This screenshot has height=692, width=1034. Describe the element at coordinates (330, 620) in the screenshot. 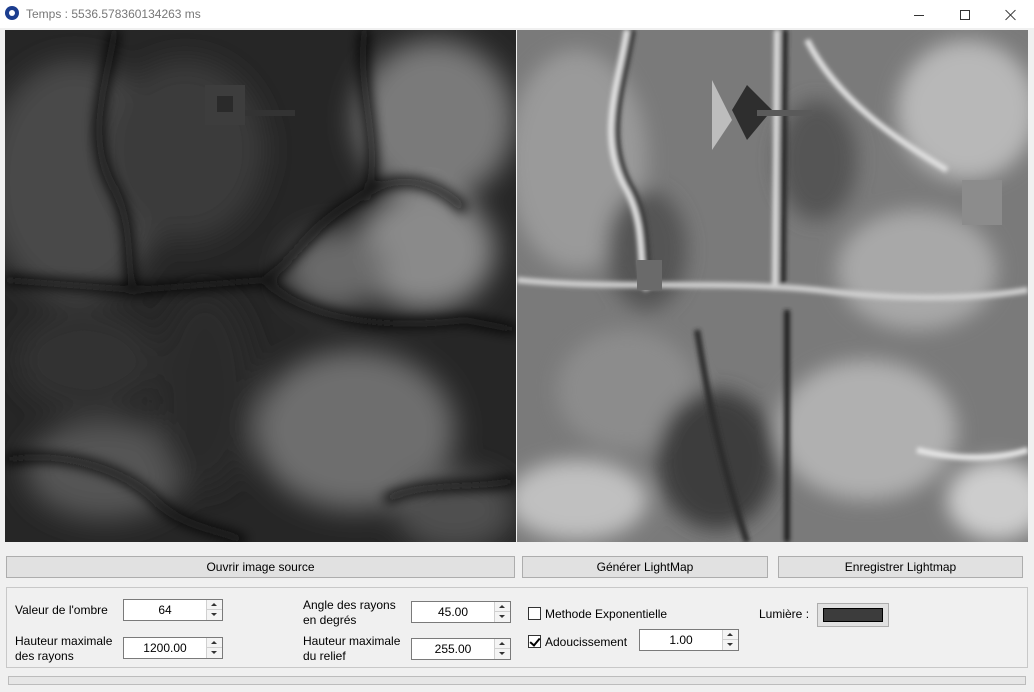

I see `ray-angle-label-line2: en degrés` at that location.